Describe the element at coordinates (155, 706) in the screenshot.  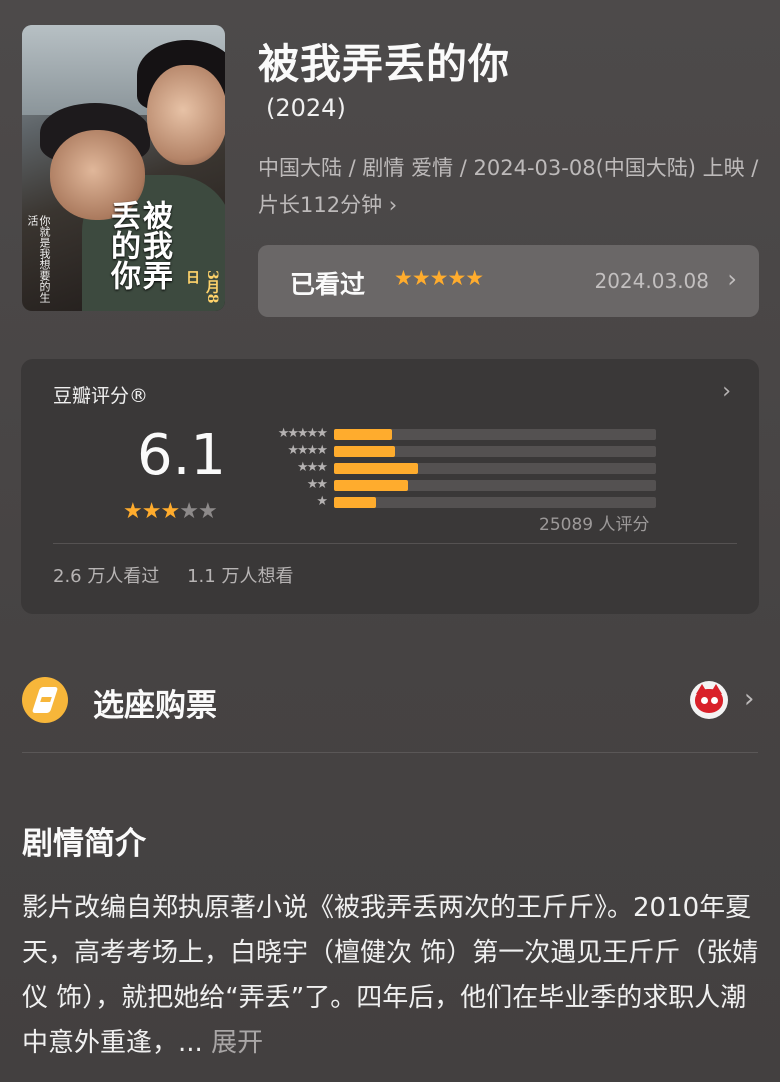
I see `buy-ticket-label: 选座购票` at that location.